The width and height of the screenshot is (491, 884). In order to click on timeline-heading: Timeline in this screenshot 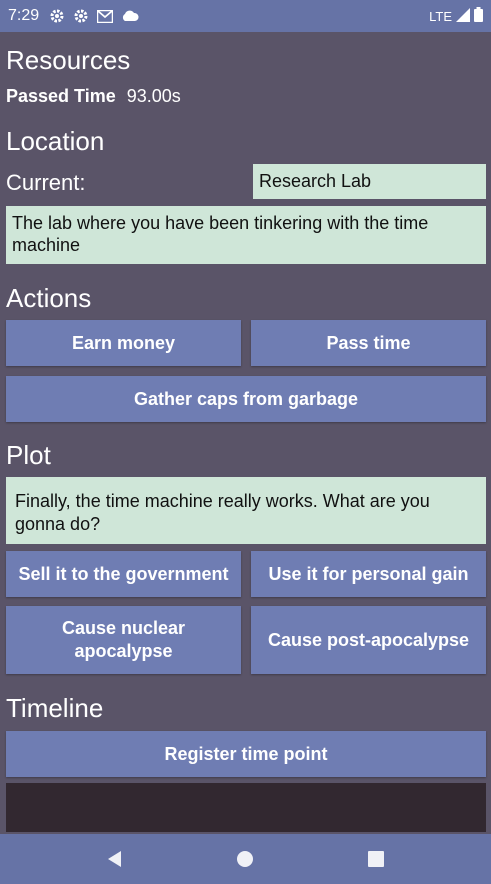, I will do `click(55, 708)`.